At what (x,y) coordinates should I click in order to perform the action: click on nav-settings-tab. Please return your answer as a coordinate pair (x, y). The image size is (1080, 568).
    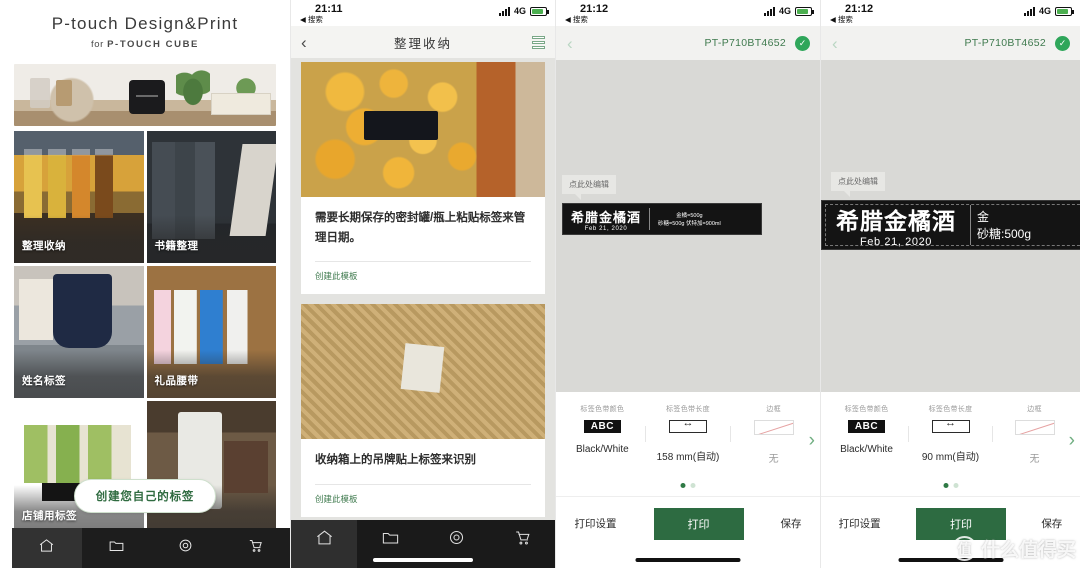
    Looking at the image, I should click on (186, 548).